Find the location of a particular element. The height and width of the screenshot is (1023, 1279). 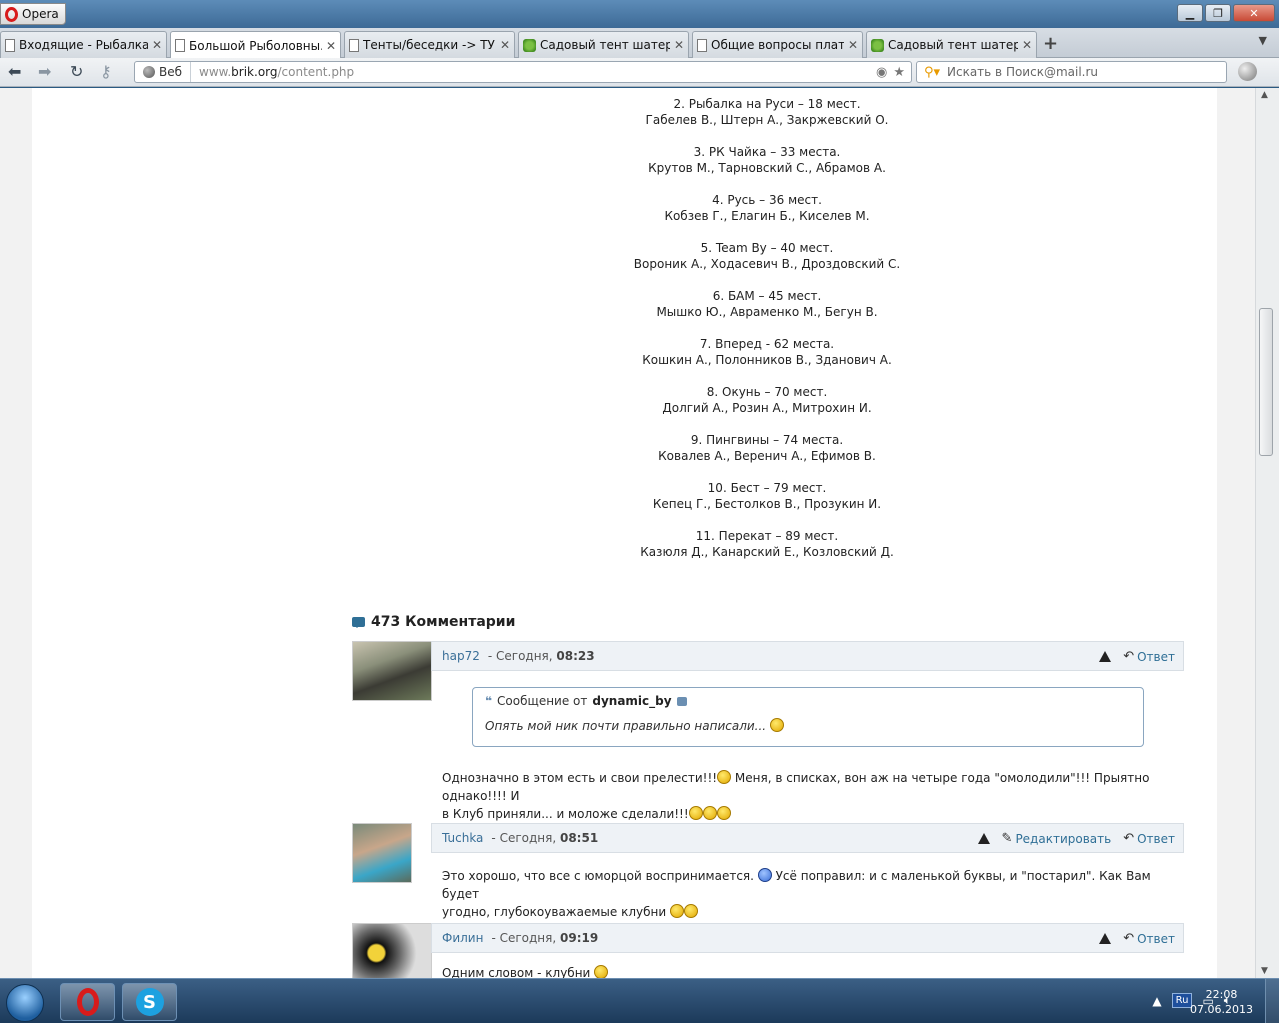

tab-garden-tent-1: Садовый тент шатер ... ✕ is located at coordinates (603, 44).